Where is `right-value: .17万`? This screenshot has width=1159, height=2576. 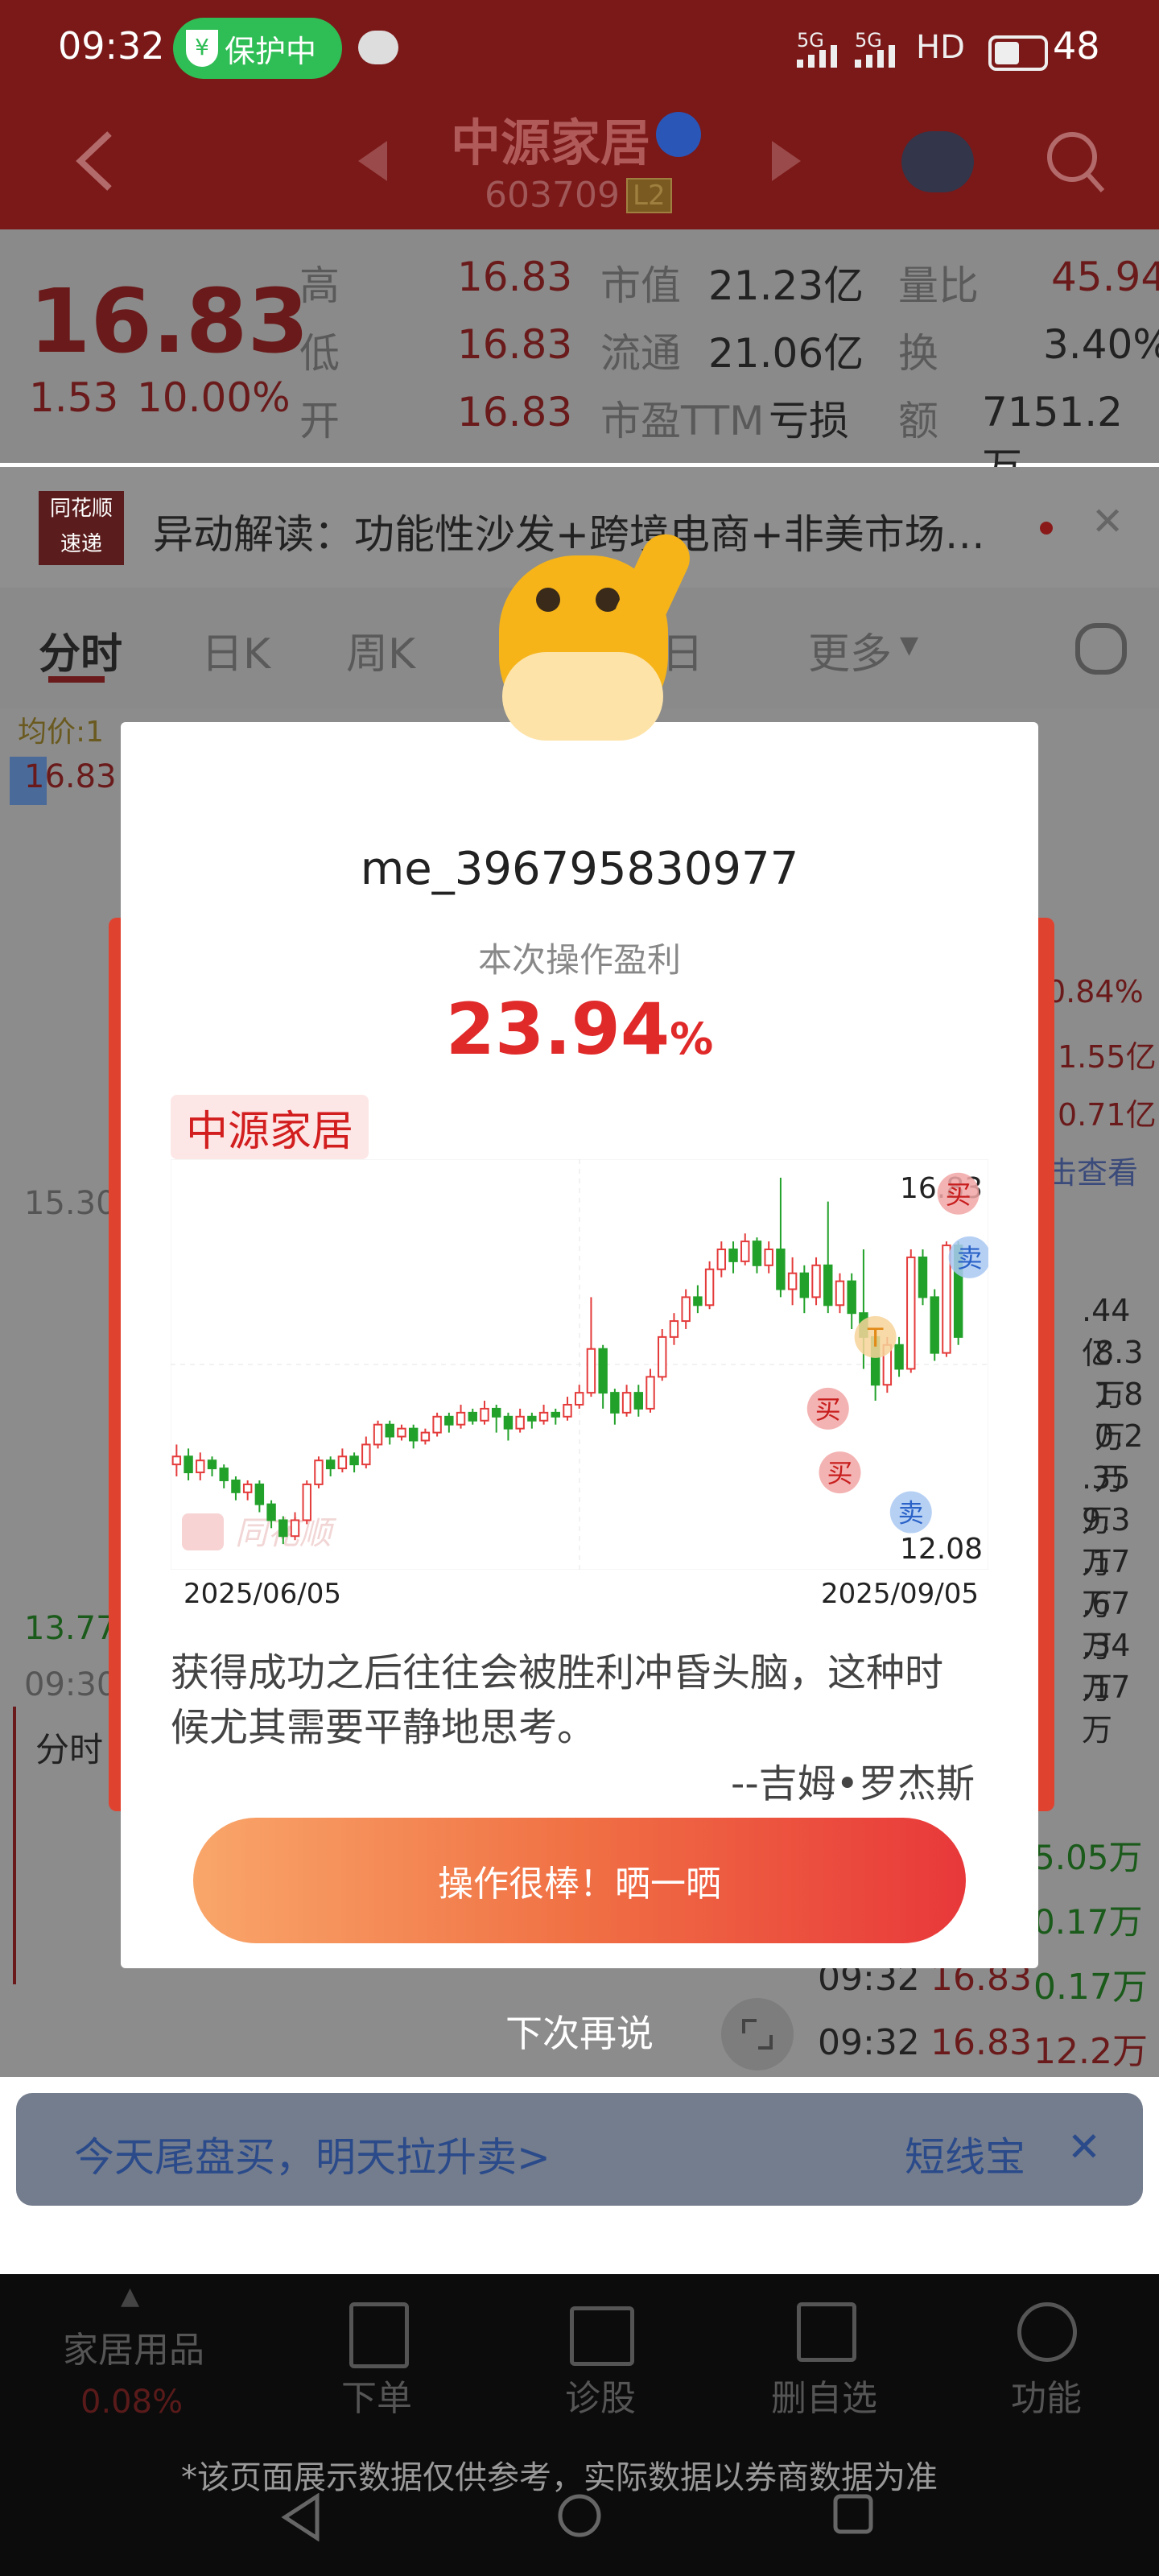 right-value: .17万 is located at coordinates (1106, 1709).